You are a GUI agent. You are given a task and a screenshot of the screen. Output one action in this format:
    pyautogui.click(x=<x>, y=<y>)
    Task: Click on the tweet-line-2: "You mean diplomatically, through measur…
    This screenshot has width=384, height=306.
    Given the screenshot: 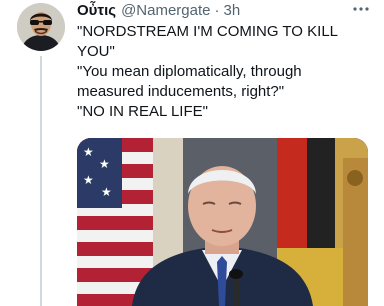 What is the action you would take?
    pyautogui.click(x=189, y=81)
    